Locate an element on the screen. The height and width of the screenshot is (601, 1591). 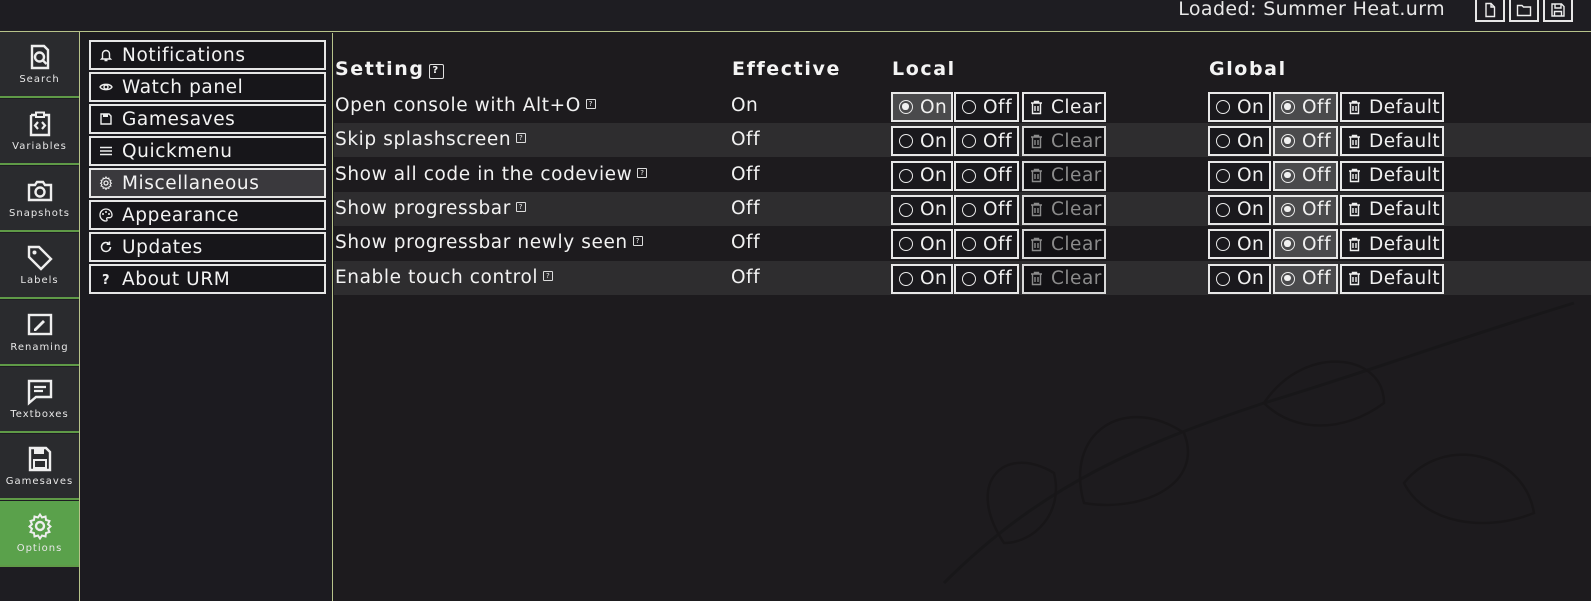
menu-item-appearance: Appearance is located at coordinates (207, 215).